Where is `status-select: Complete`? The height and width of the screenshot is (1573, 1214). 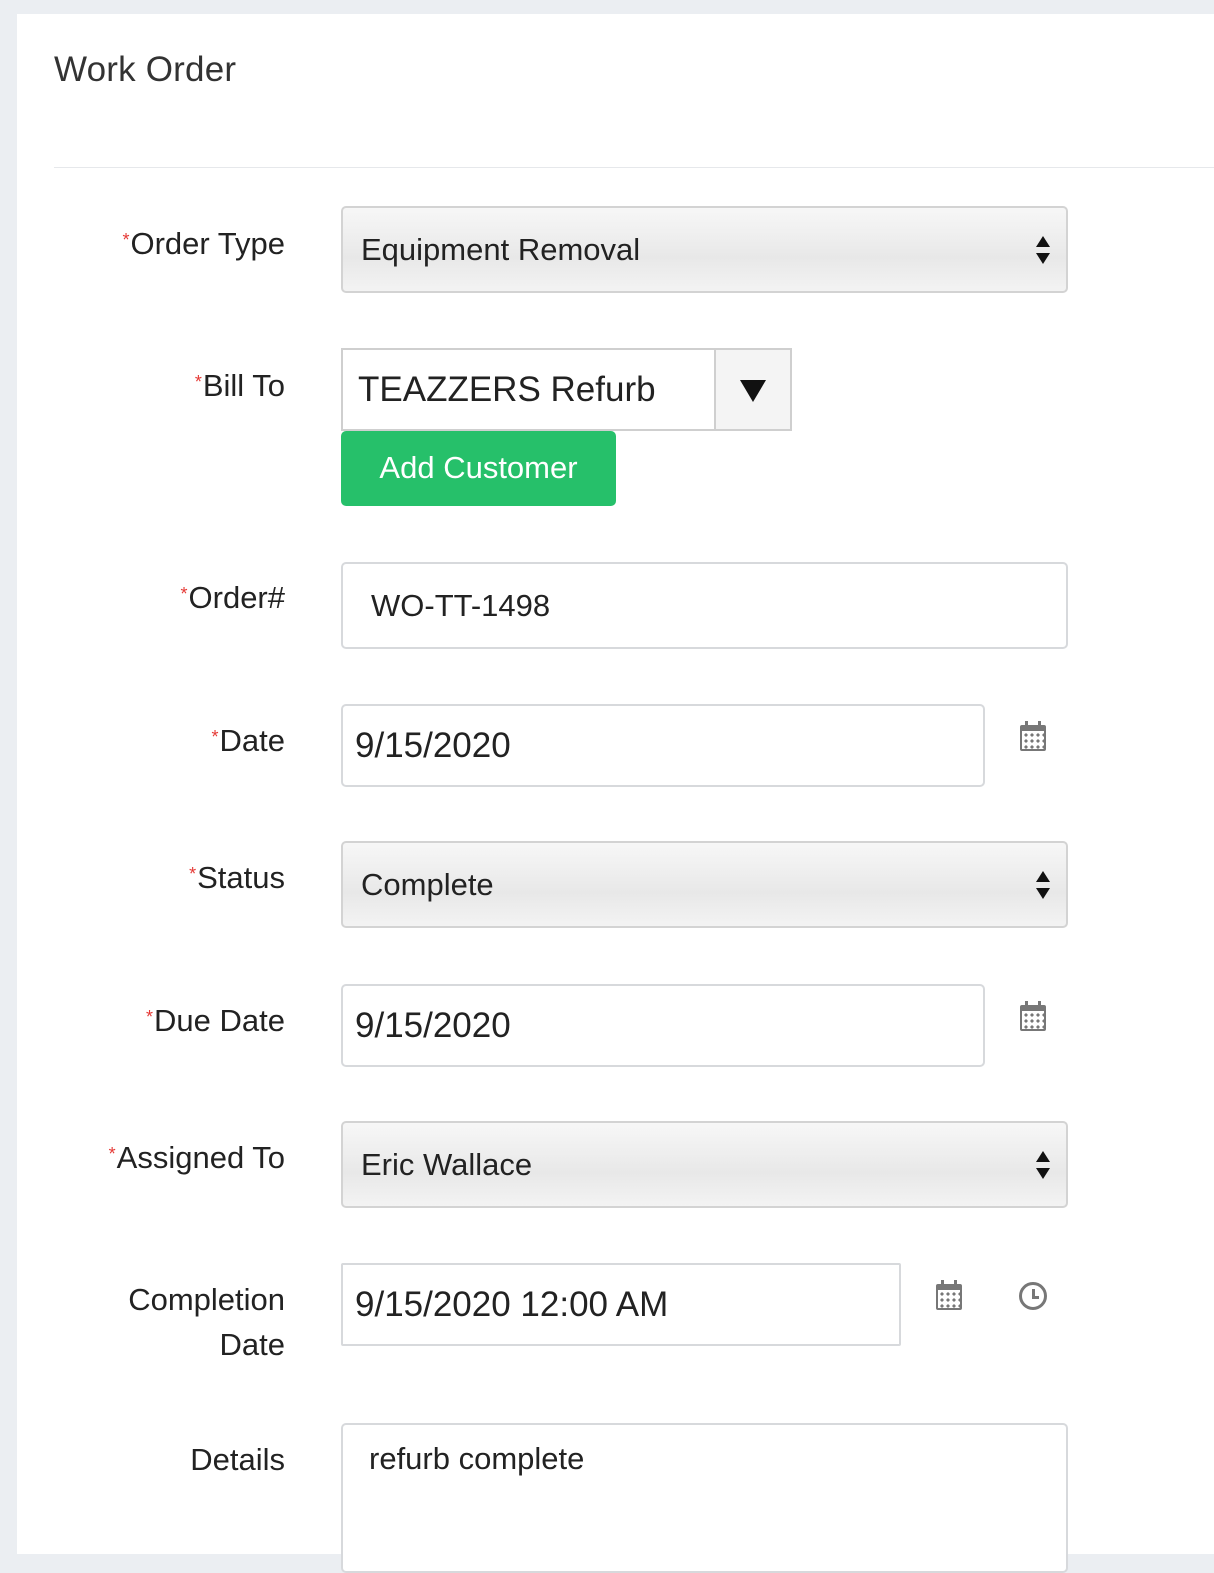
status-select: Complete is located at coordinates (704, 884).